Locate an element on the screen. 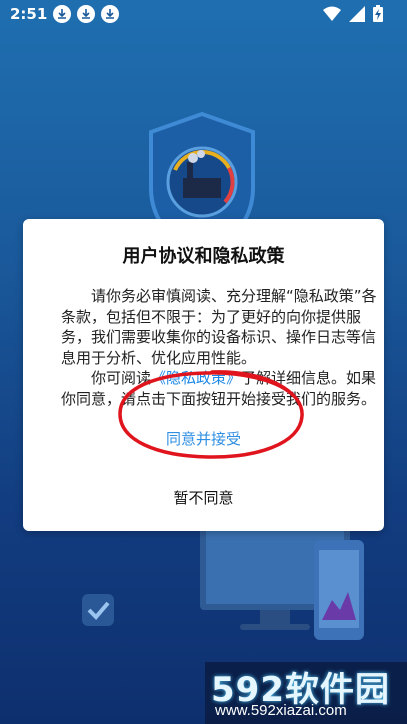 The image size is (407, 724). disagree-button: 暂不同意 is located at coordinates (203, 498).